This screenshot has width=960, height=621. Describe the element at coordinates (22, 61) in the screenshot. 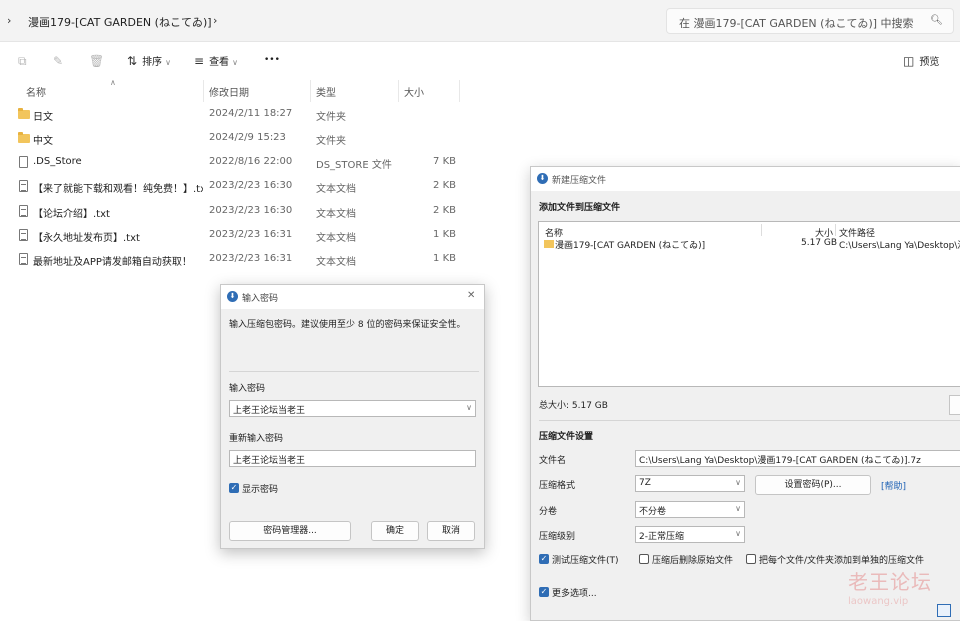

I see `share-icon: ⧉` at that location.